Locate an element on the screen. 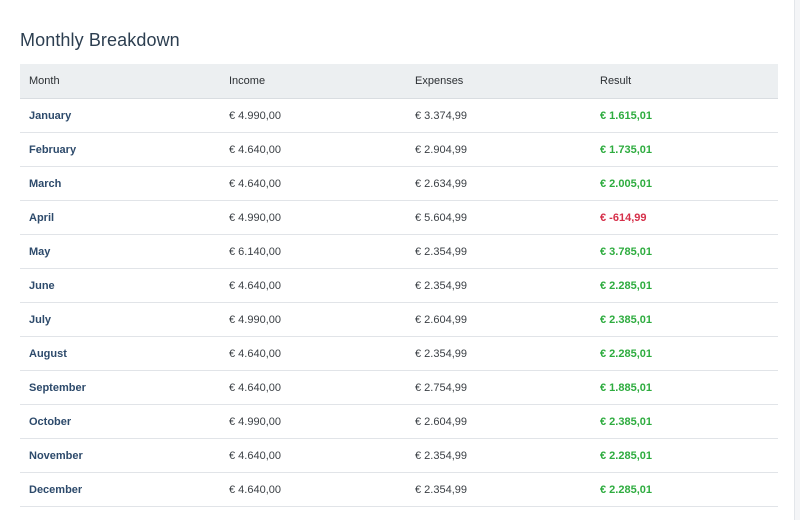 The height and width of the screenshot is (520, 800). column-header-expenses: Expenses is located at coordinates (498, 81).